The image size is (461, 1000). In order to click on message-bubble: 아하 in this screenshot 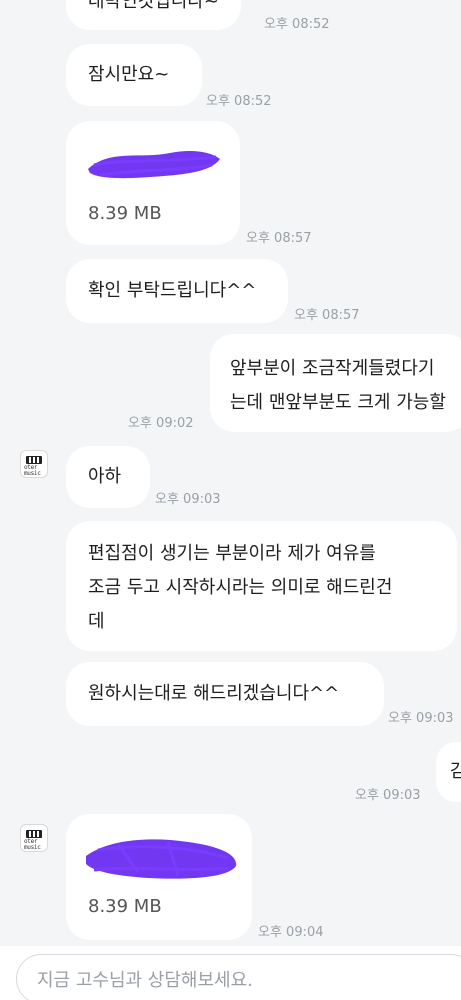, I will do `click(108, 477)`.